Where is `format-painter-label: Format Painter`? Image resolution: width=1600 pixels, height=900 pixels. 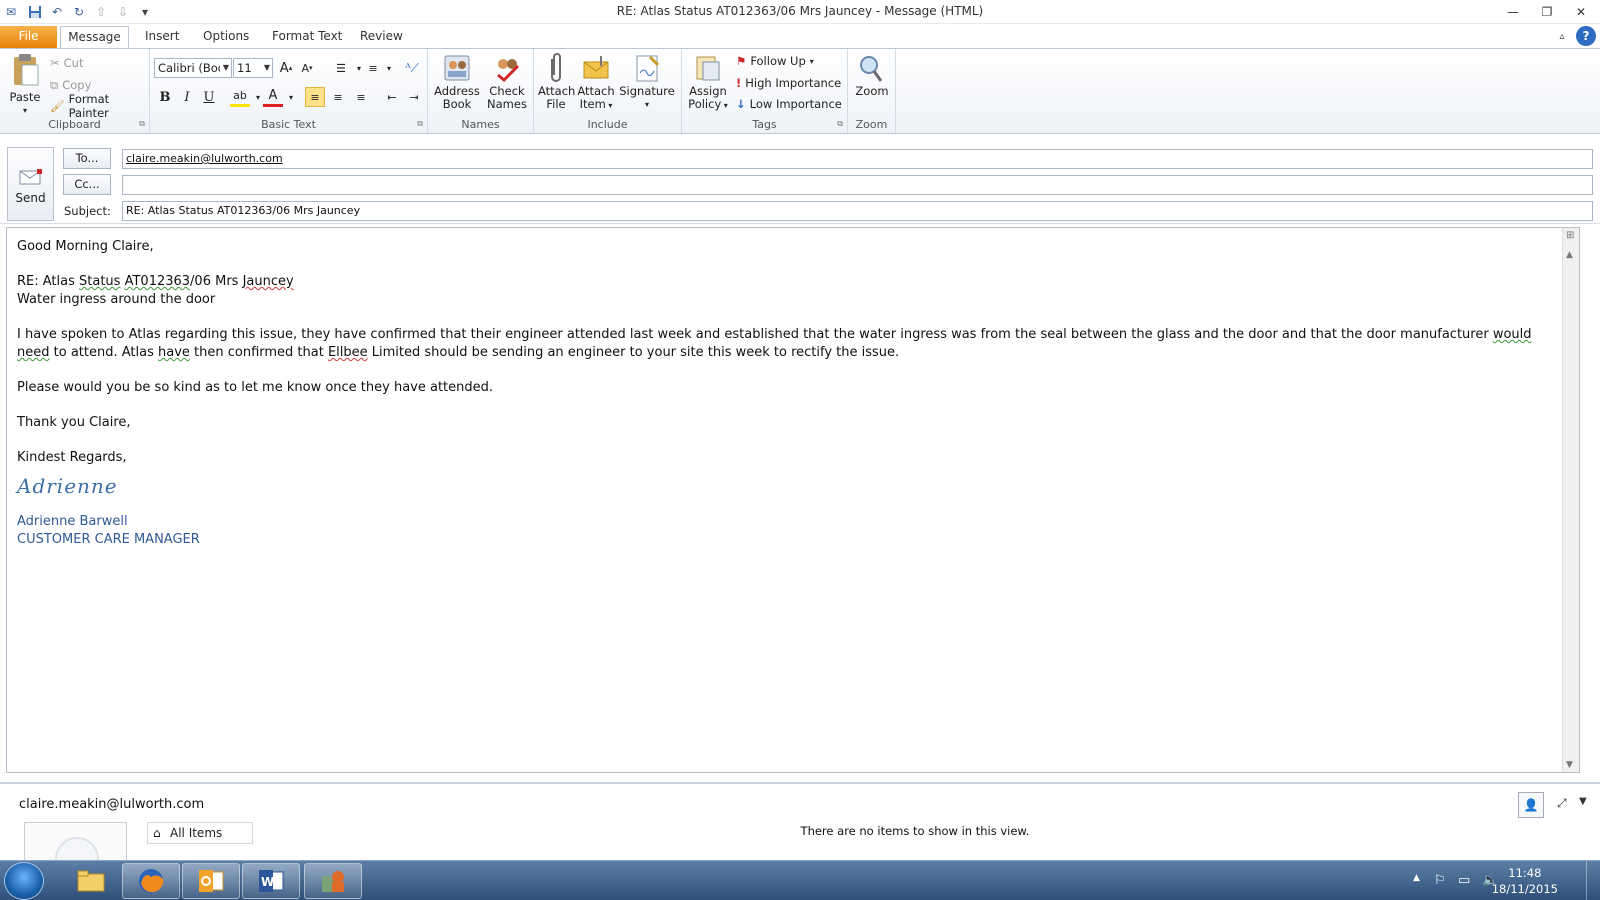
format-painter-label: Format Painter is located at coordinates (89, 106).